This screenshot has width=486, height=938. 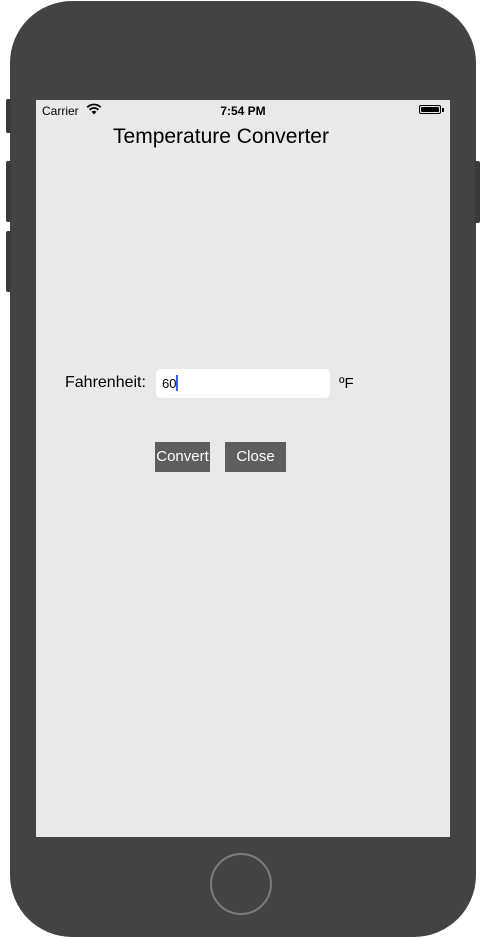 What do you see at coordinates (430, 109) in the screenshot?
I see `battery-icon` at bounding box center [430, 109].